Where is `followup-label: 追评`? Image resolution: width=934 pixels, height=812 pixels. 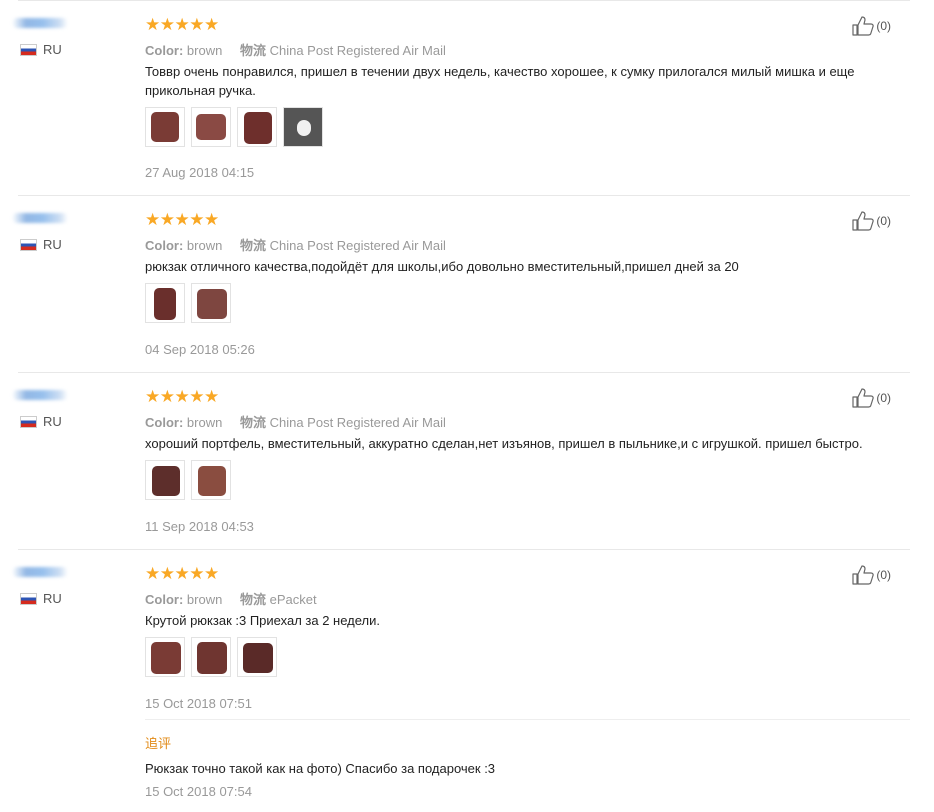 followup-label: 追评 is located at coordinates (158, 743).